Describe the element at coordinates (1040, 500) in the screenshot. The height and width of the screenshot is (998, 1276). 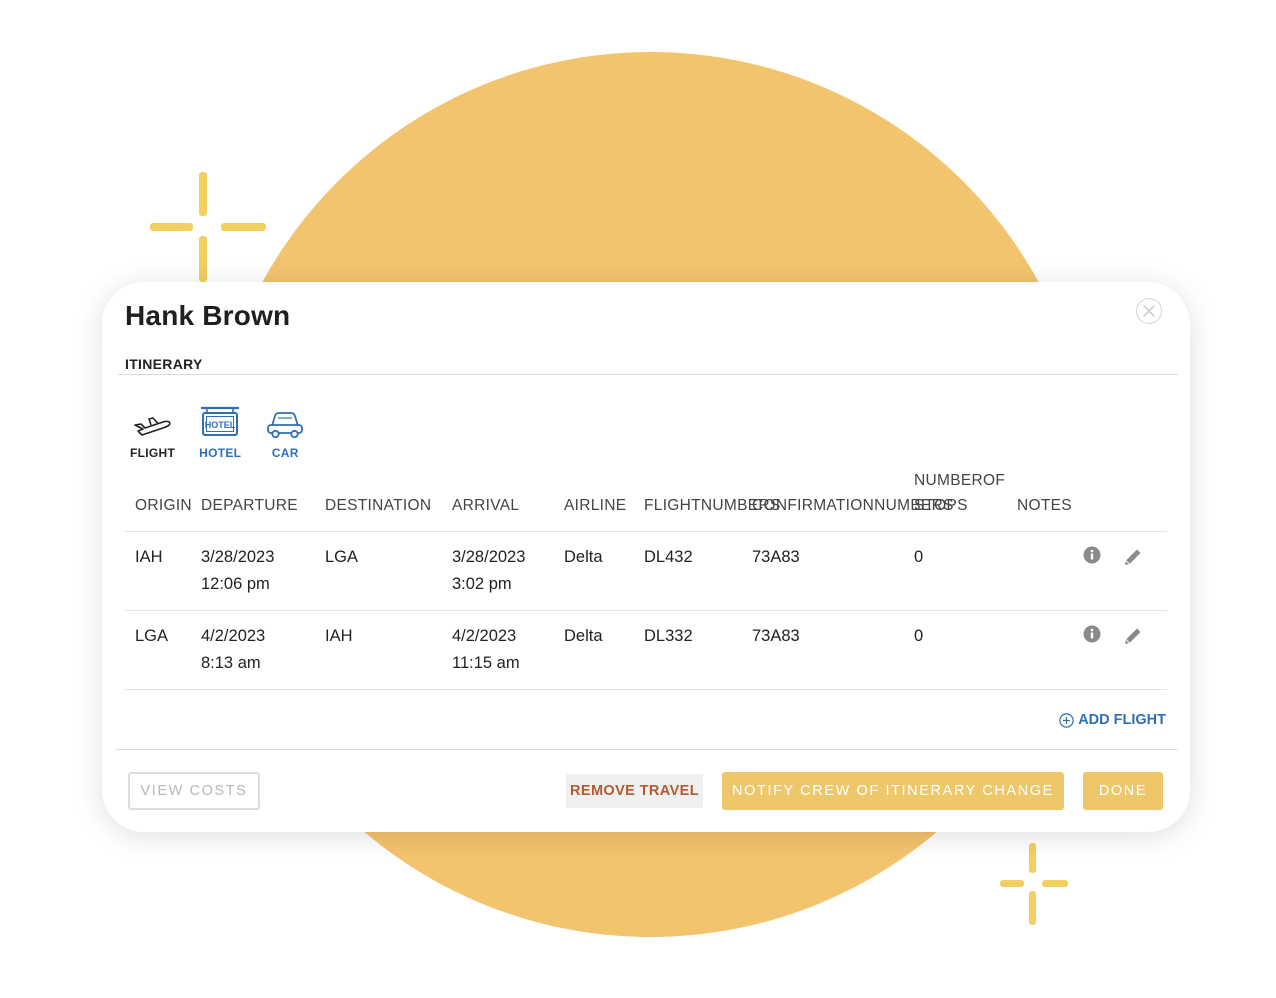
I see `column-header-notes: NOTES` at that location.